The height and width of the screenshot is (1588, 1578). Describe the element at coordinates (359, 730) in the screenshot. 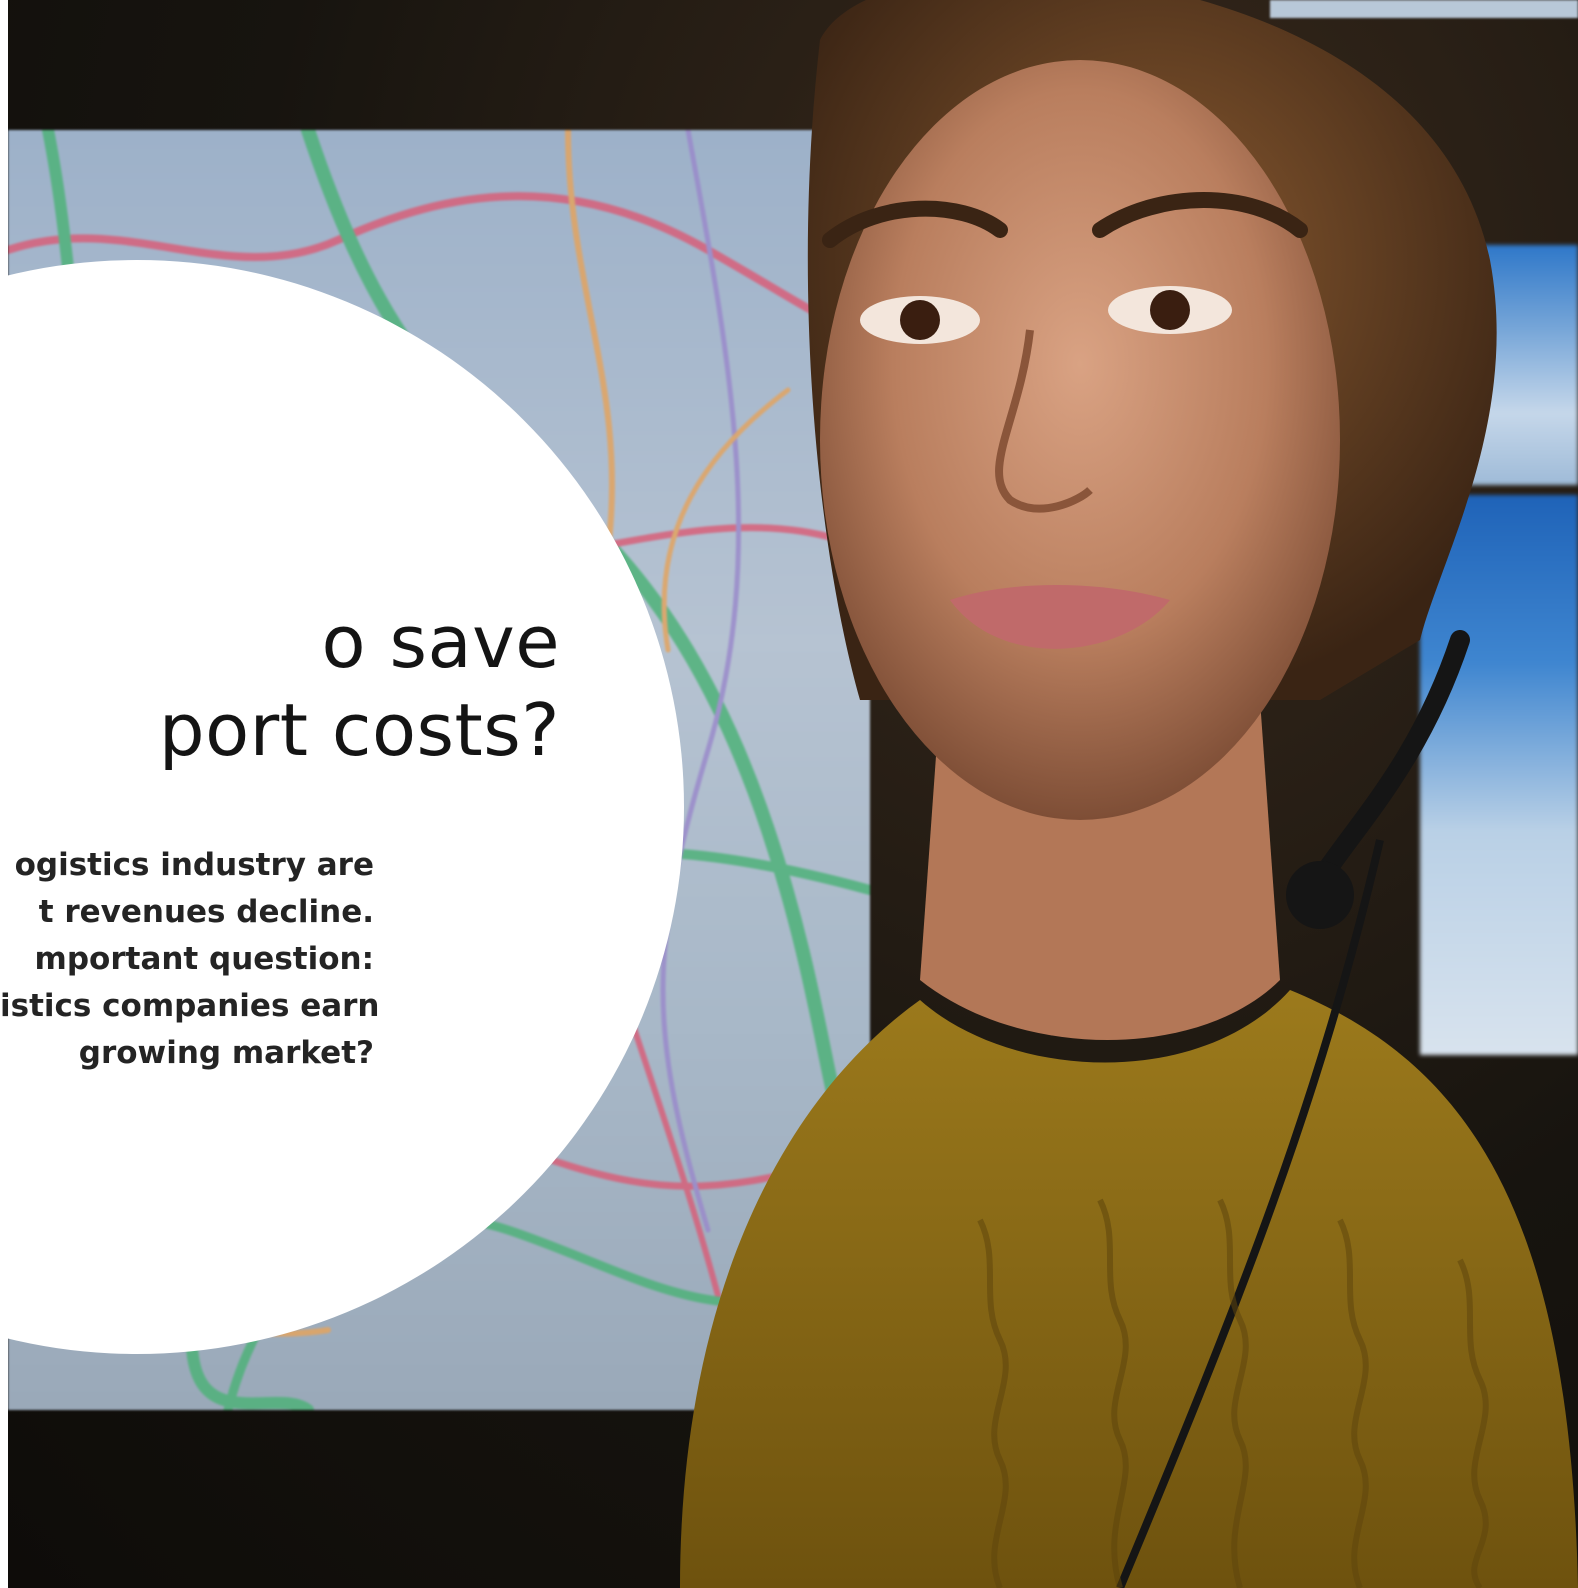

I see `headline-line-2: port costs?` at that location.